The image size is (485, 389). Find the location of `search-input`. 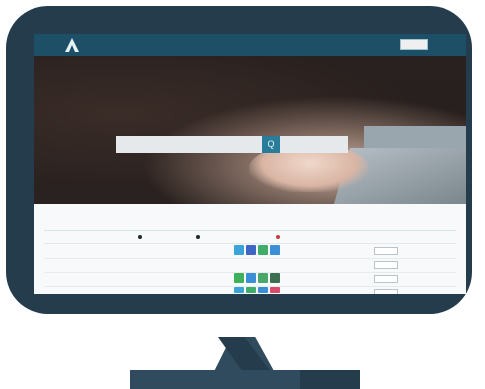

search-input is located at coordinates (223, 144).